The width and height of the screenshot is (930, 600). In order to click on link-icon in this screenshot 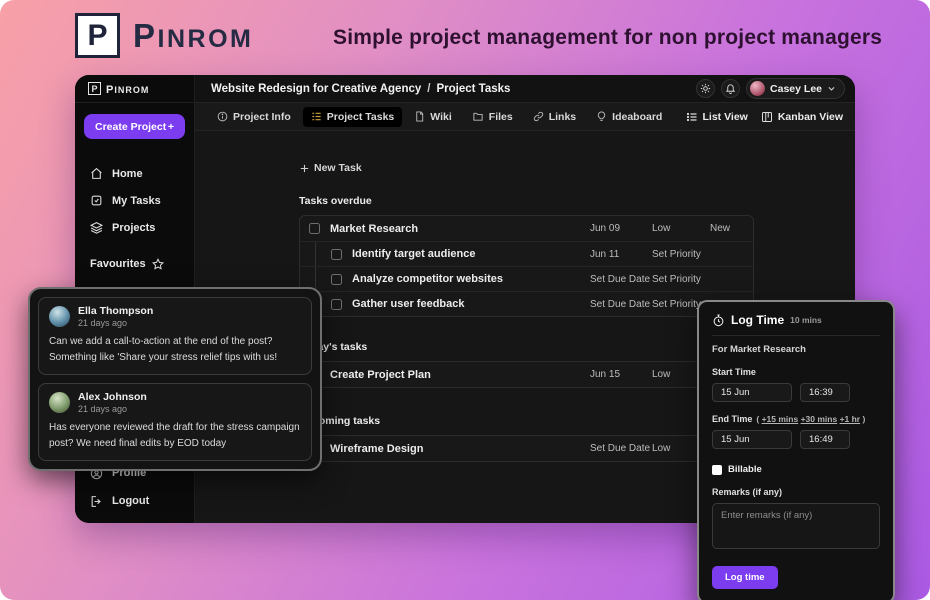, I will do `click(538, 116)`.